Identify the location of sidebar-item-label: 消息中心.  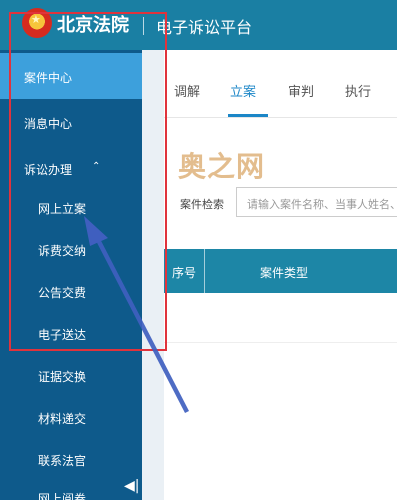
(48, 124).